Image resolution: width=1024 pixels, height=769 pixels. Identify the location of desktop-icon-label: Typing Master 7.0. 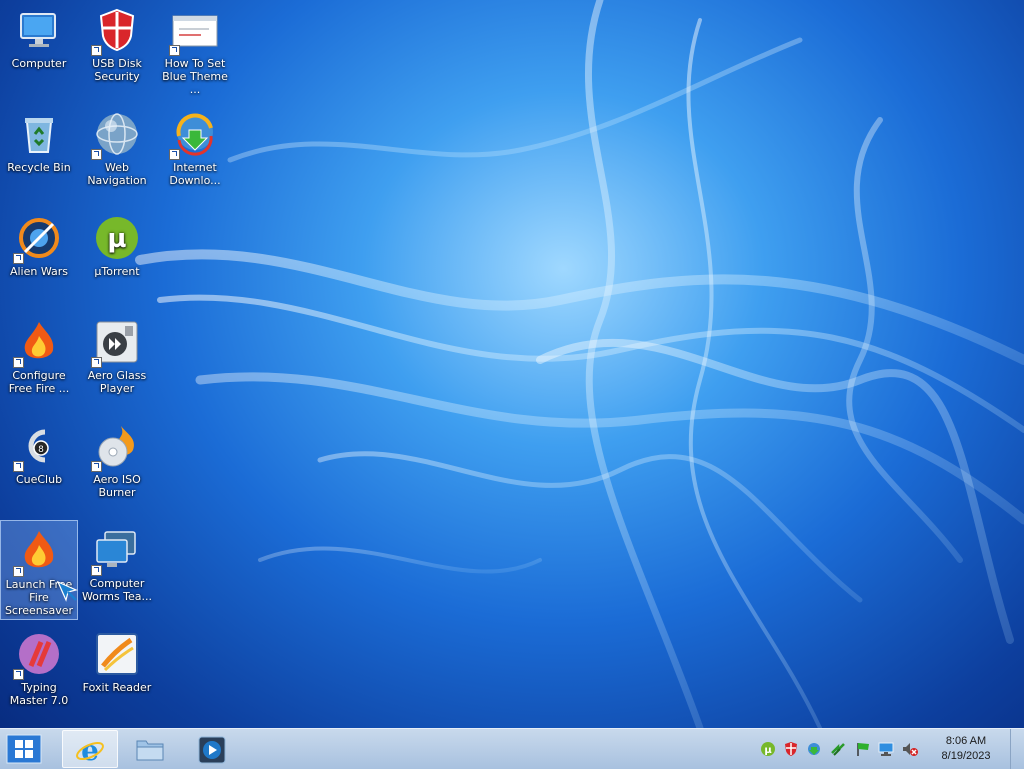
(39, 694).